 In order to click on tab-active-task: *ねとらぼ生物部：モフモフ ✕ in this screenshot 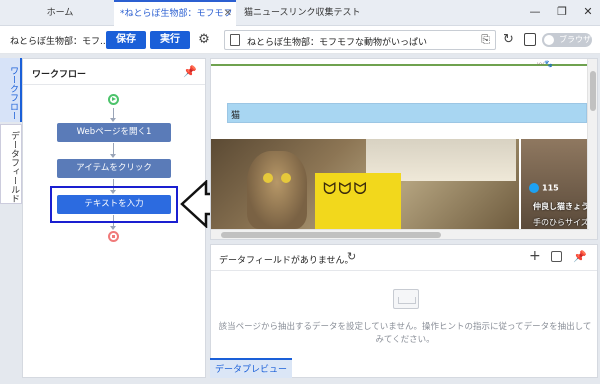, I will do `click(175, 13)`.